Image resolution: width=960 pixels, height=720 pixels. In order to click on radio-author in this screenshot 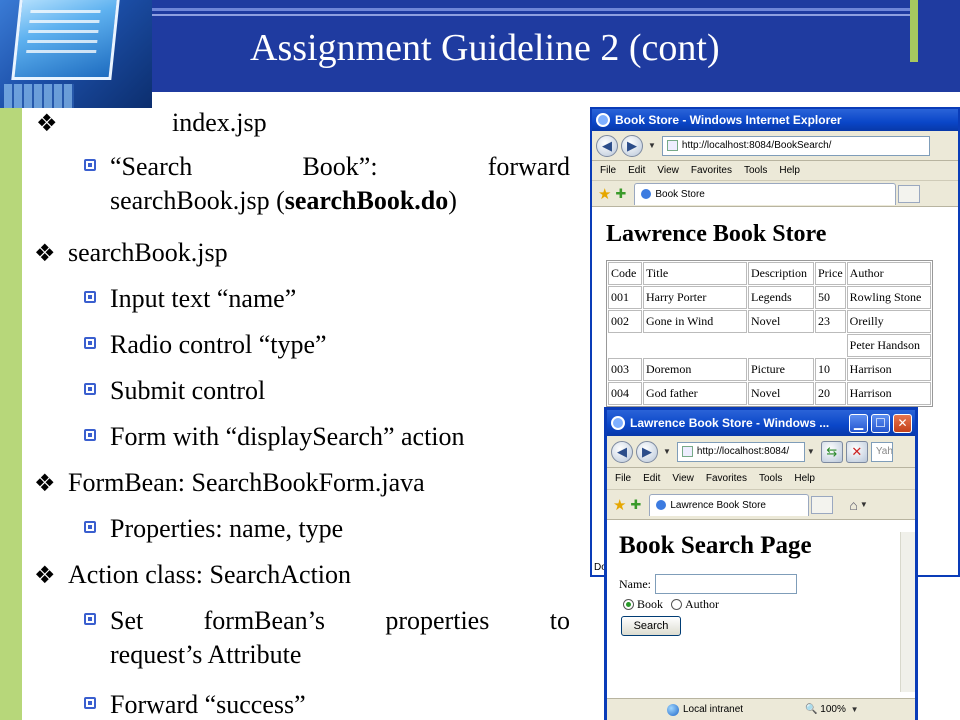, I will do `click(677, 604)`.